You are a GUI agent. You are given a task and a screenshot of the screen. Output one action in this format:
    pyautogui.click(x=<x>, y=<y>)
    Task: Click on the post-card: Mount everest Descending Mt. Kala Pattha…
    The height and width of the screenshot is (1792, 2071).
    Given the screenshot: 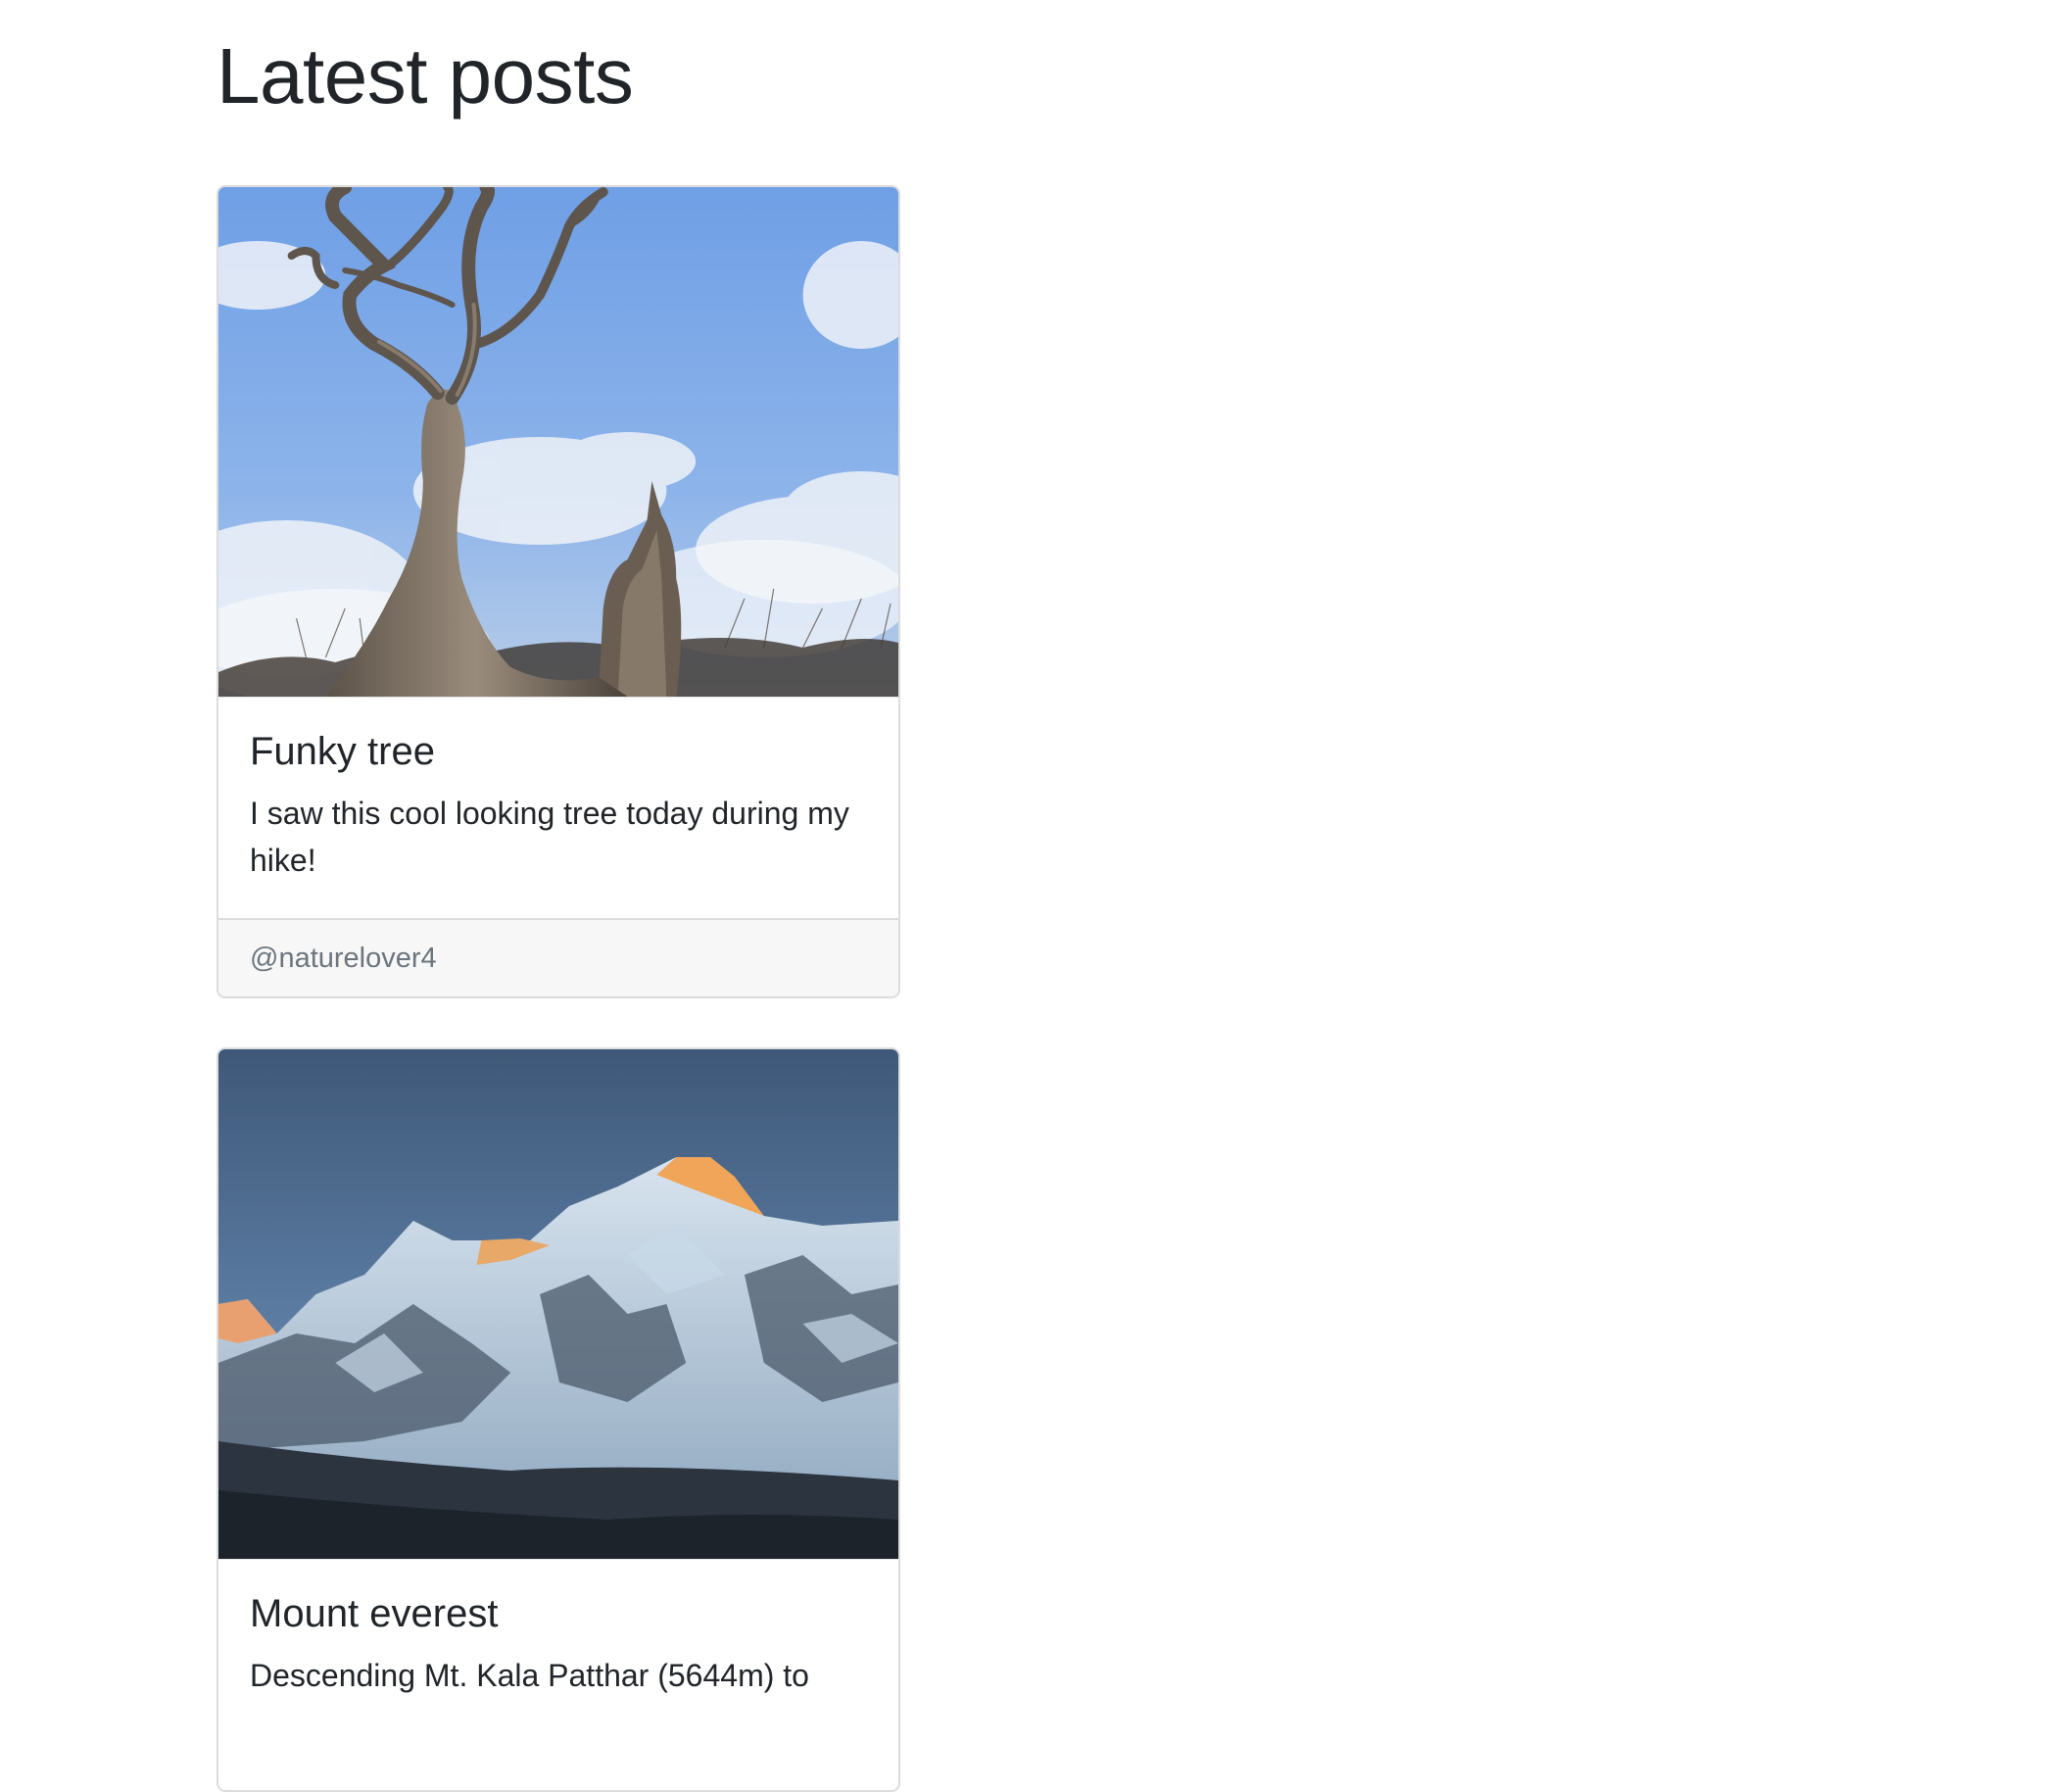 What is the action you would take?
    pyautogui.click(x=559, y=1419)
    